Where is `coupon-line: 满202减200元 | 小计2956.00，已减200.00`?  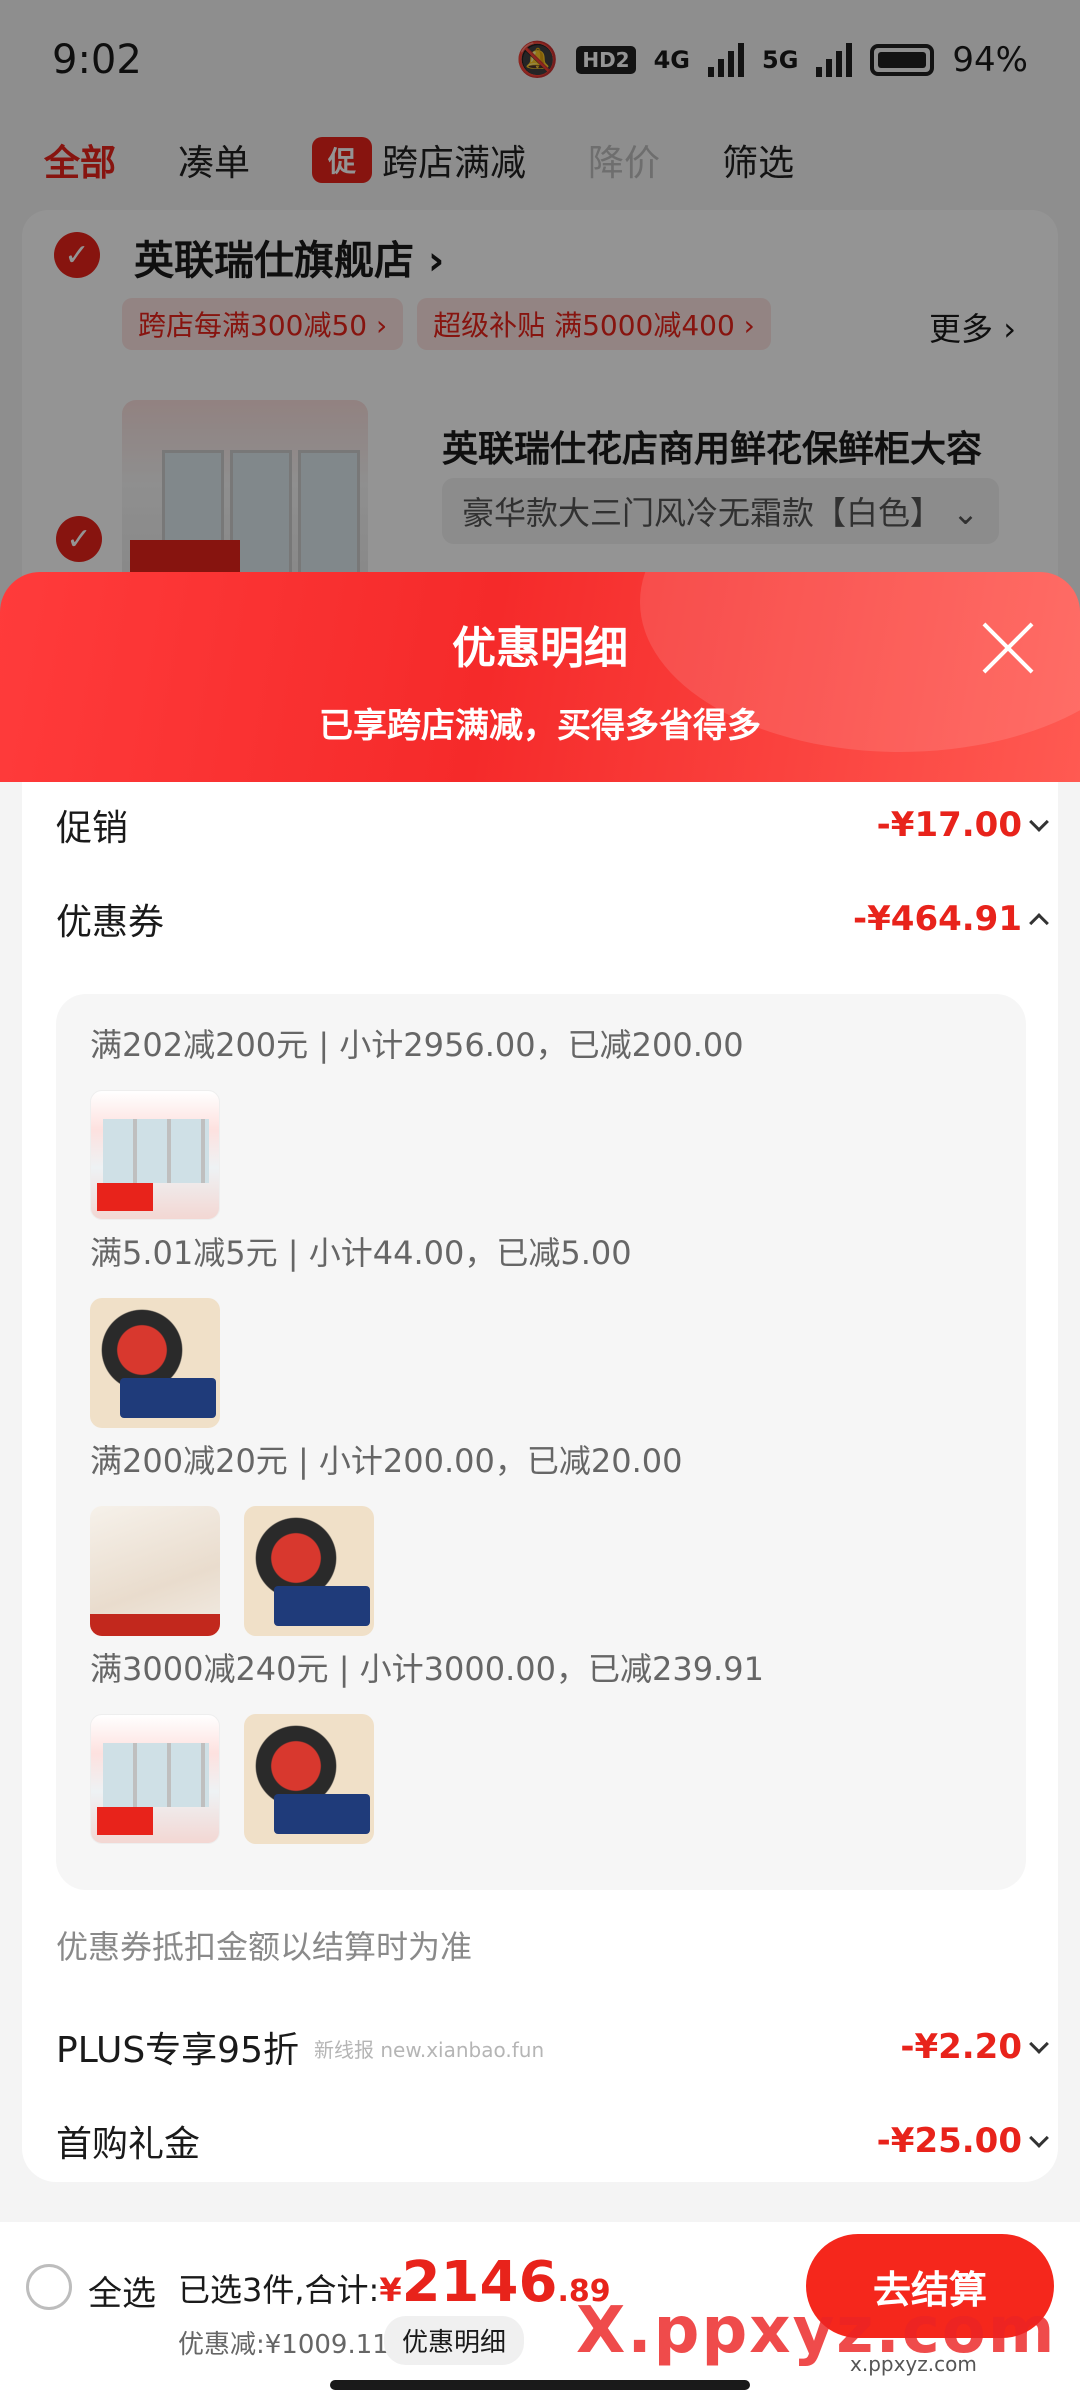 coupon-line: 满202减200元 | 小计2956.00，已减200.00 is located at coordinates (417, 1045).